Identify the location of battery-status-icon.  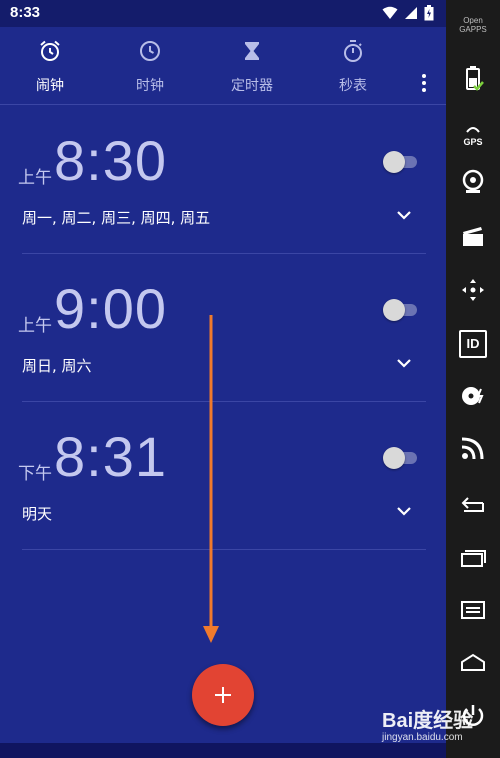
(473, 78).